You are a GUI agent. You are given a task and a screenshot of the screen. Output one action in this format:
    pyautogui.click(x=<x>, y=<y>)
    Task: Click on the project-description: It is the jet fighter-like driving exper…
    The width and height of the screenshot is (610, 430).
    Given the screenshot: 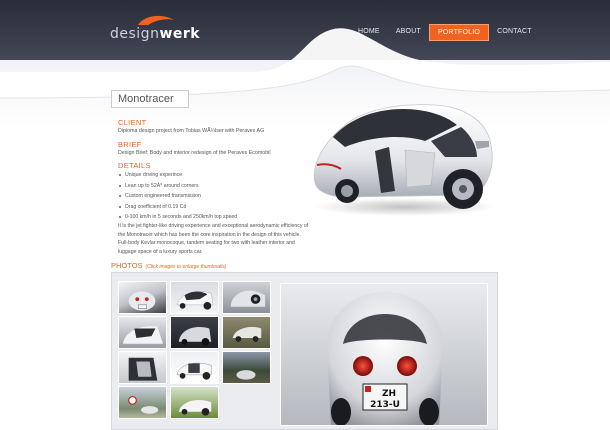 What is the action you would take?
    pyautogui.click(x=223, y=239)
    